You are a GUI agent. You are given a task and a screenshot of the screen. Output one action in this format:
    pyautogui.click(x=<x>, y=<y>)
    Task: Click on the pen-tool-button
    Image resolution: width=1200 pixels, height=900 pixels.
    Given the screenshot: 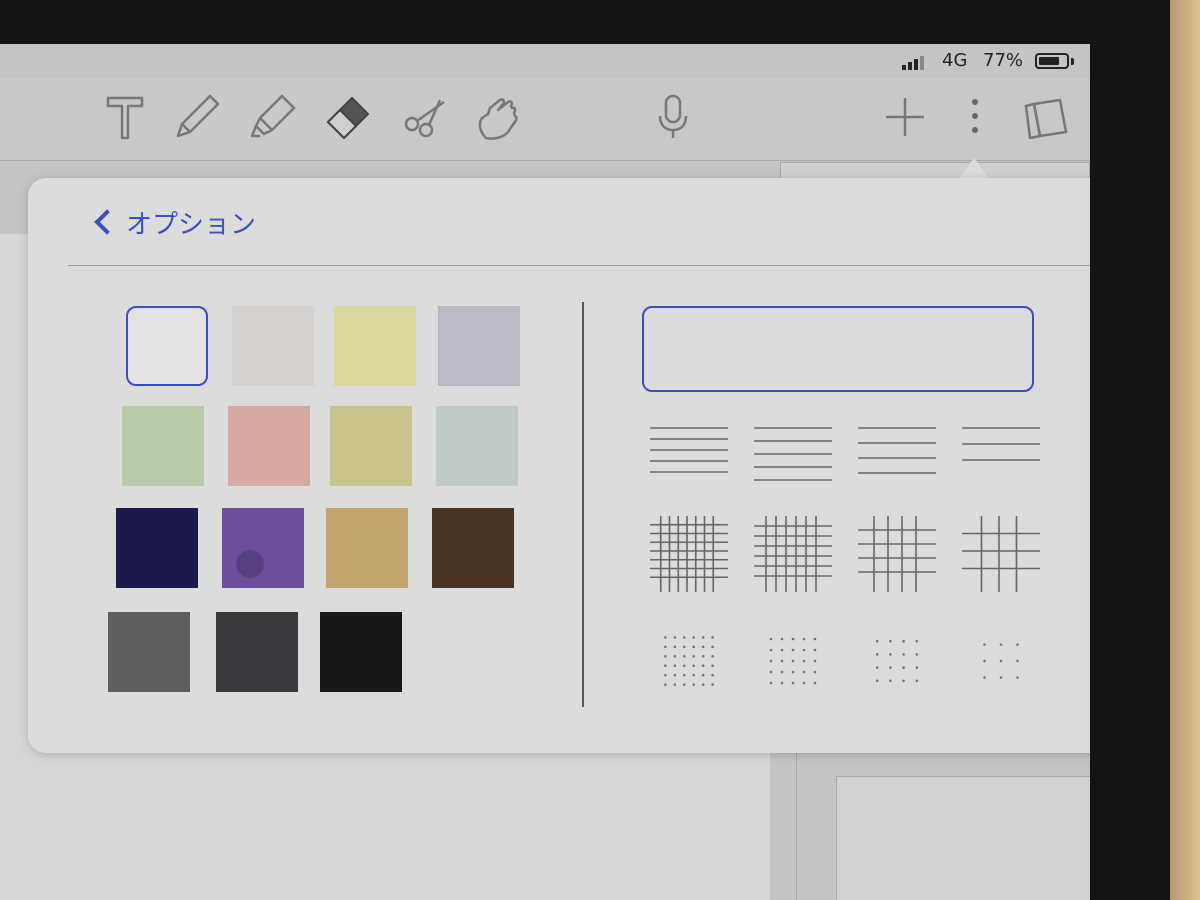 What is the action you would take?
    pyautogui.click(x=197, y=117)
    